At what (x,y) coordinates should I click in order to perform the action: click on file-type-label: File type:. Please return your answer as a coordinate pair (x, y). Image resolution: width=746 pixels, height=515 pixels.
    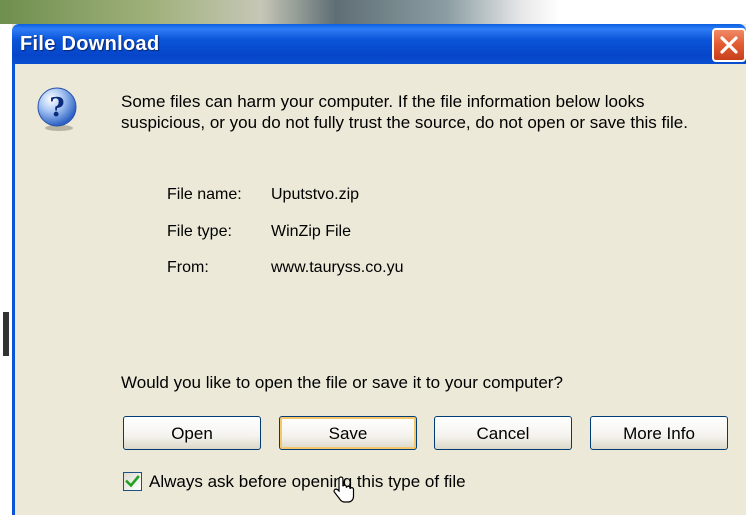
    Looking at the image, I should click on (199, 231).